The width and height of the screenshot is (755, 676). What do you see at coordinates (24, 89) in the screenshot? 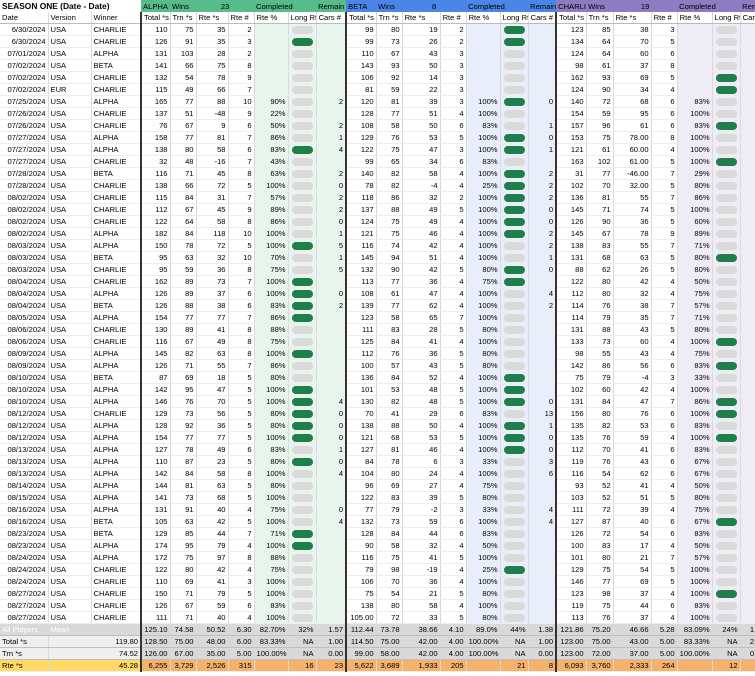
I see `date-cell: 07/02/2024` at bounding box center [24, 89].